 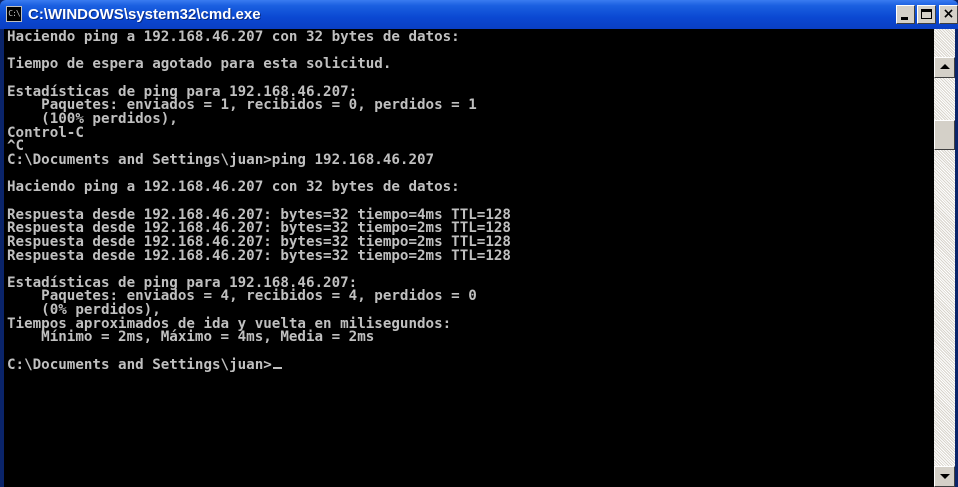 I want to click on close-button: ×, so click(x=948, y=14).